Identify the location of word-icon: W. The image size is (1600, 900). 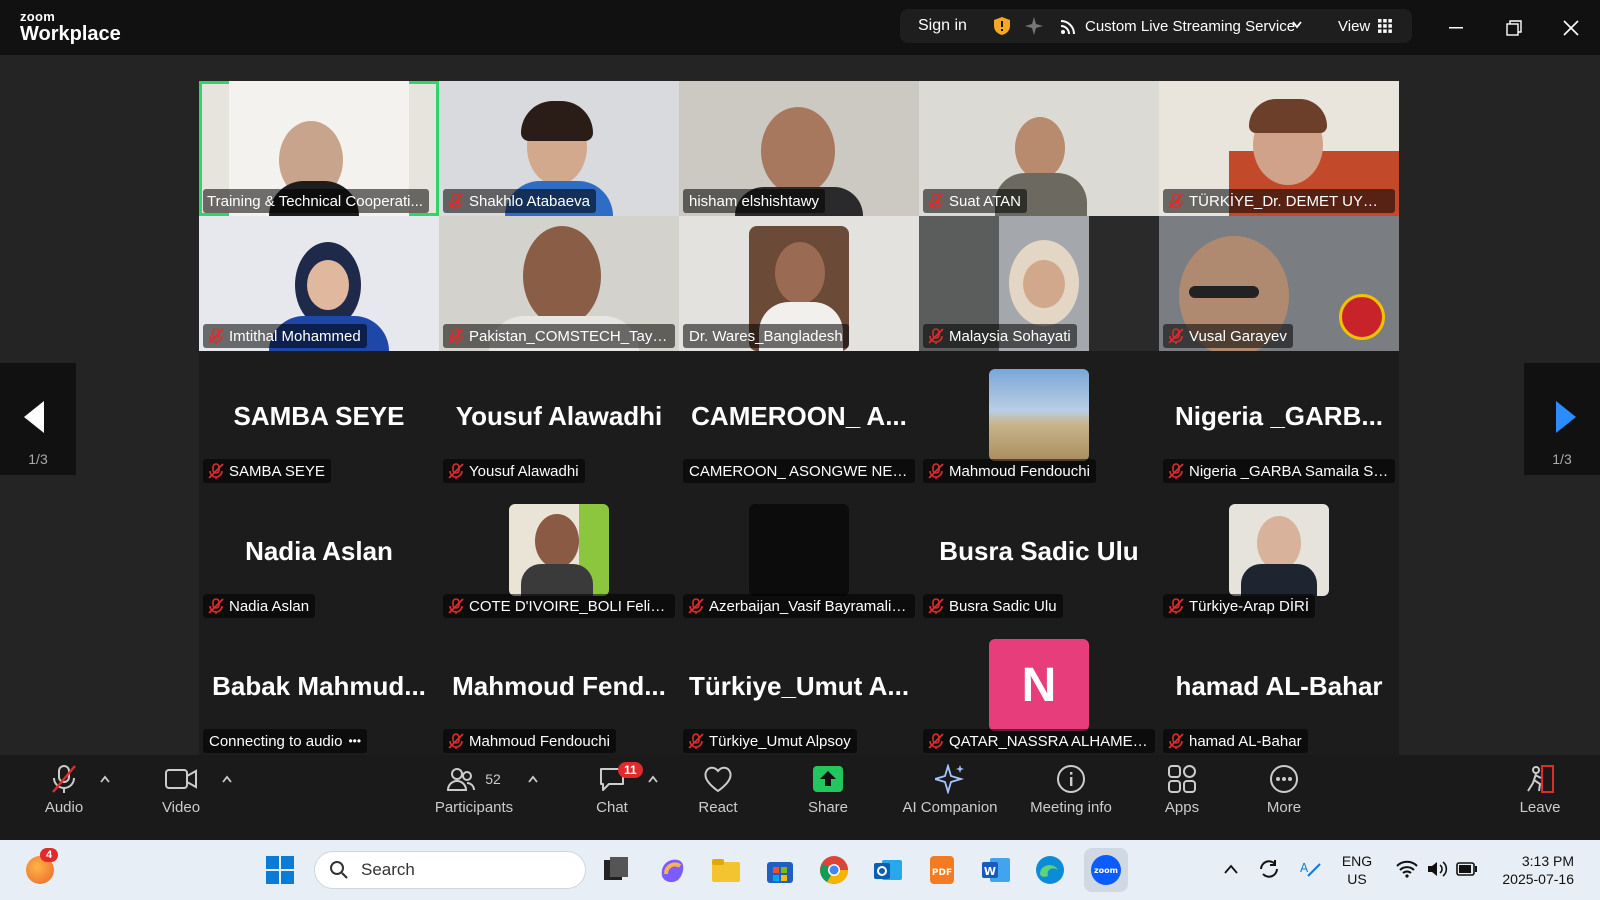
(996, 870).